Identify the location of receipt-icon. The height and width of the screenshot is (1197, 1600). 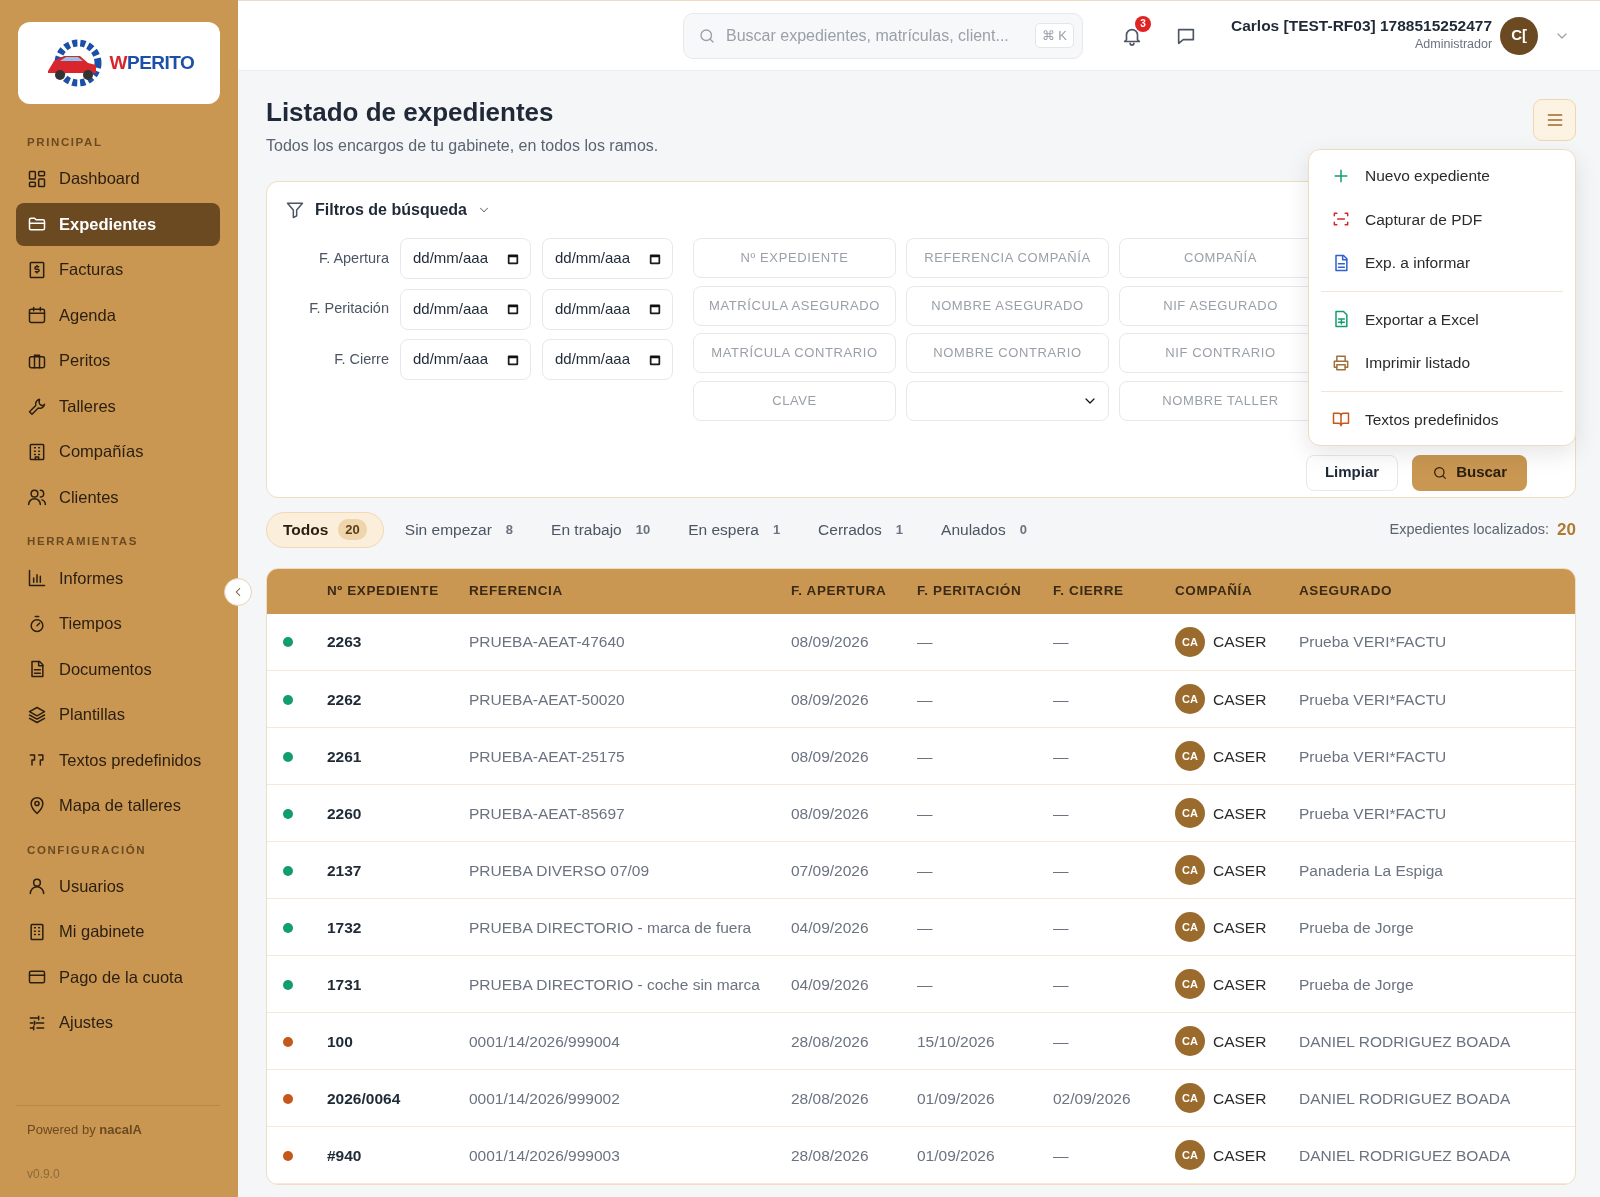
(37, 269).